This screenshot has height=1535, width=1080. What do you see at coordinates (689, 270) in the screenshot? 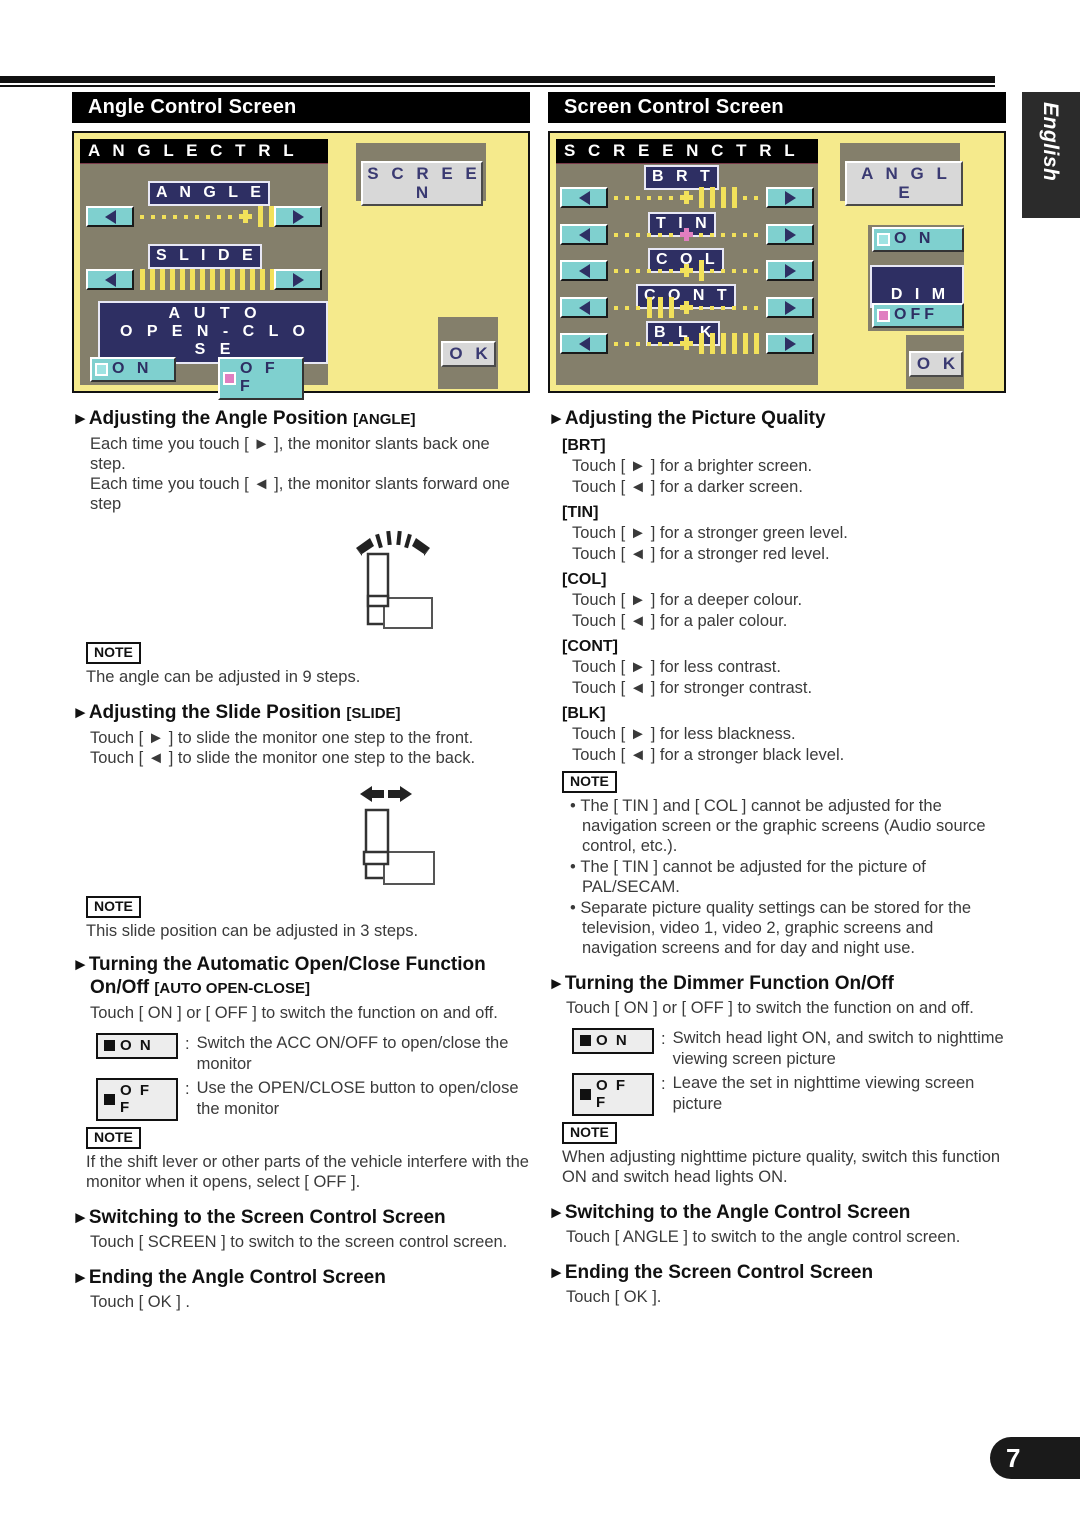
I see `col-slider-track` at bounding box center [689, 270].